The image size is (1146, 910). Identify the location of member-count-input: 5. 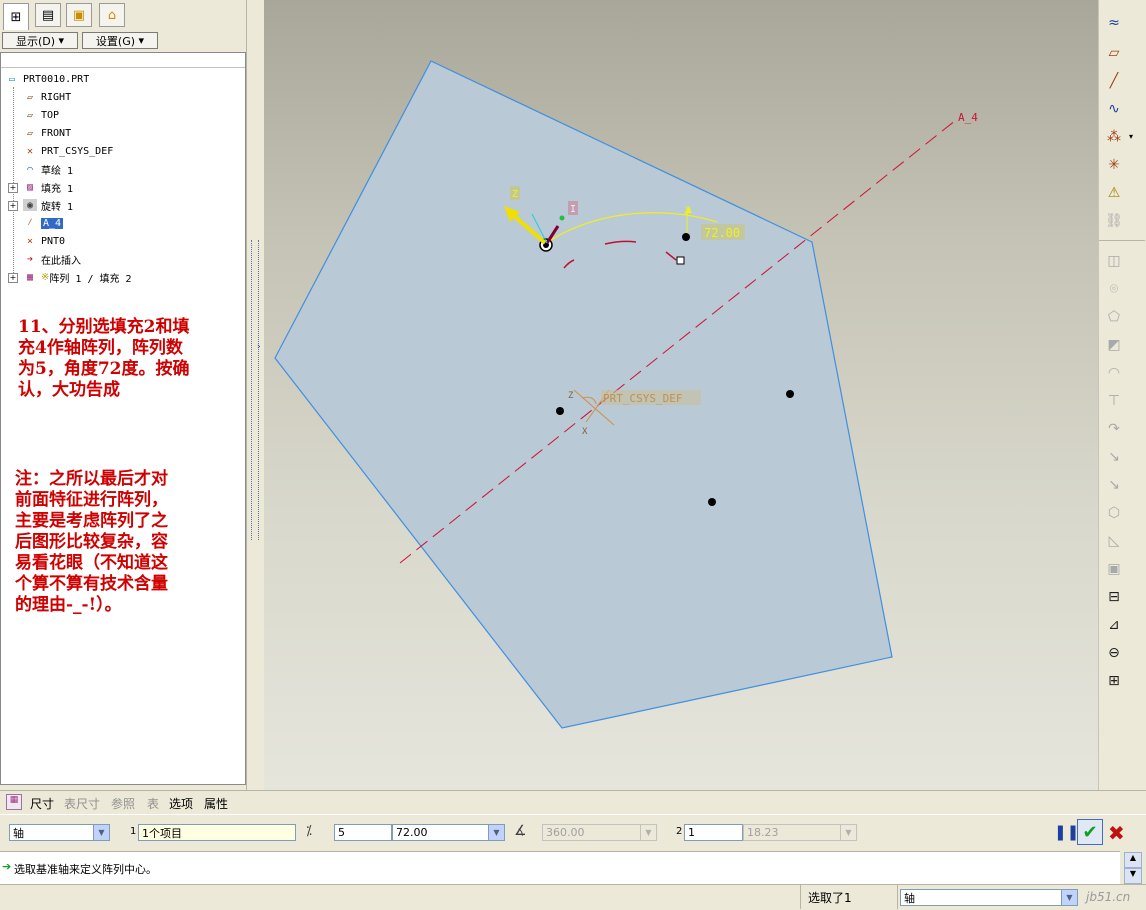
(363, 832).